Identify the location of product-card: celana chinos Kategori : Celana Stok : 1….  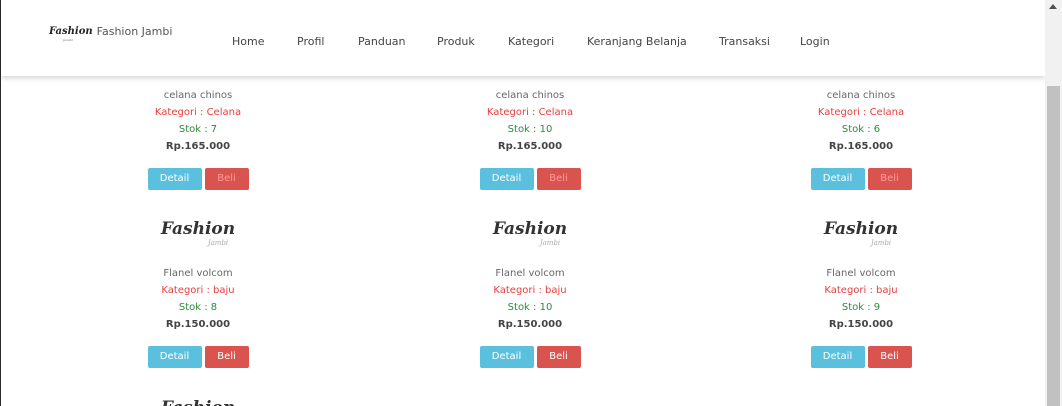
(530, 121).